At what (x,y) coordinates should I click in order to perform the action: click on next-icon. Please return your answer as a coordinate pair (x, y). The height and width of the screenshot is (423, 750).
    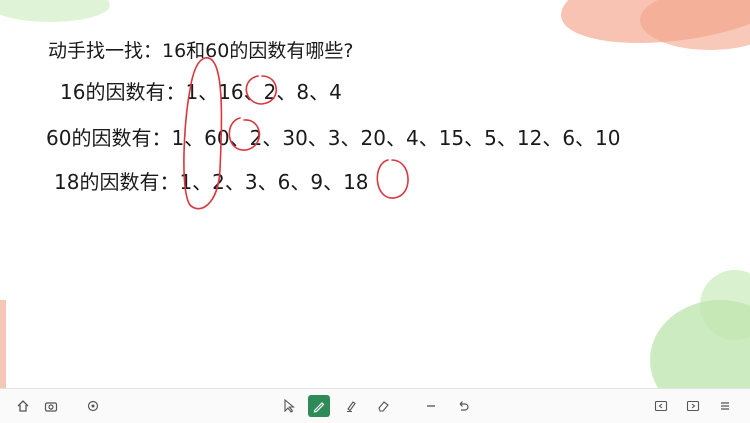
    Looking at the image, I should click on (693, 406).